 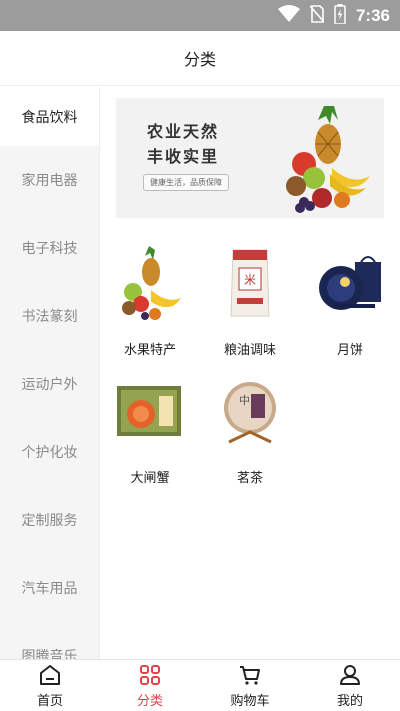 I want to click on sidebar-item-sports-outdoor: 运动户外, so click(x=49, y=384).